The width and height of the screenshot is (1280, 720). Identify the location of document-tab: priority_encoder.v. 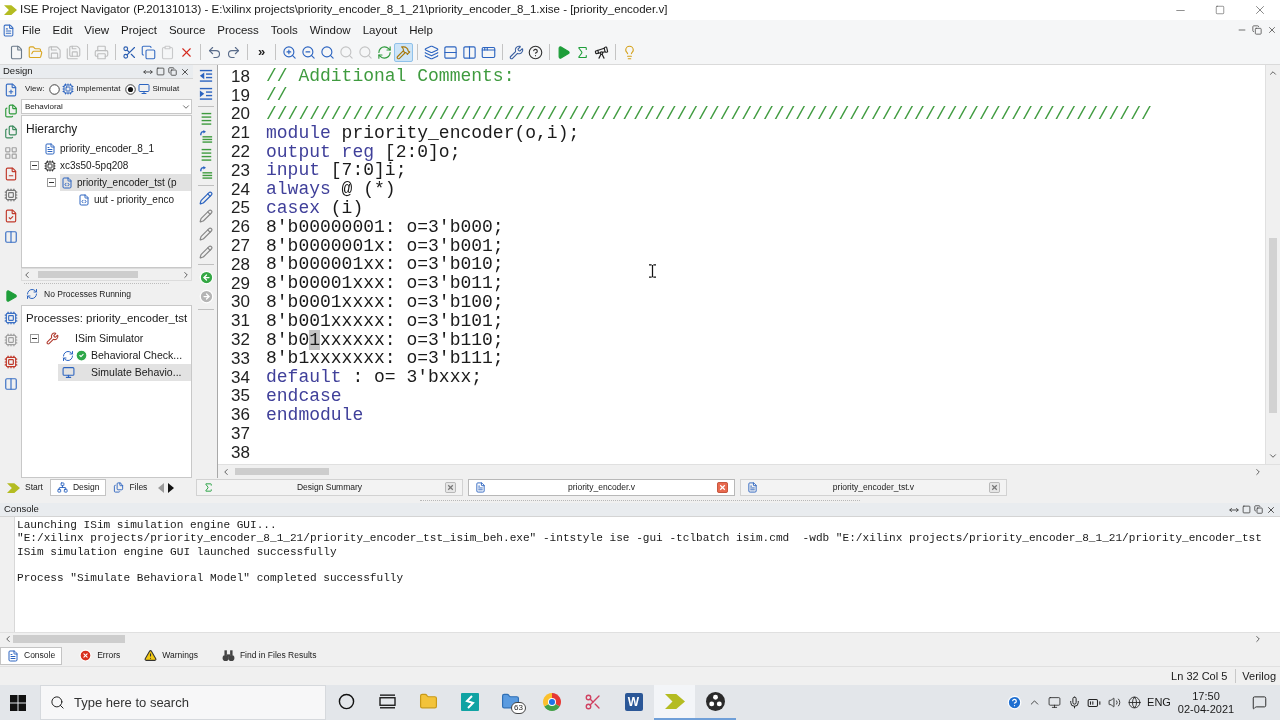
(601, 487).